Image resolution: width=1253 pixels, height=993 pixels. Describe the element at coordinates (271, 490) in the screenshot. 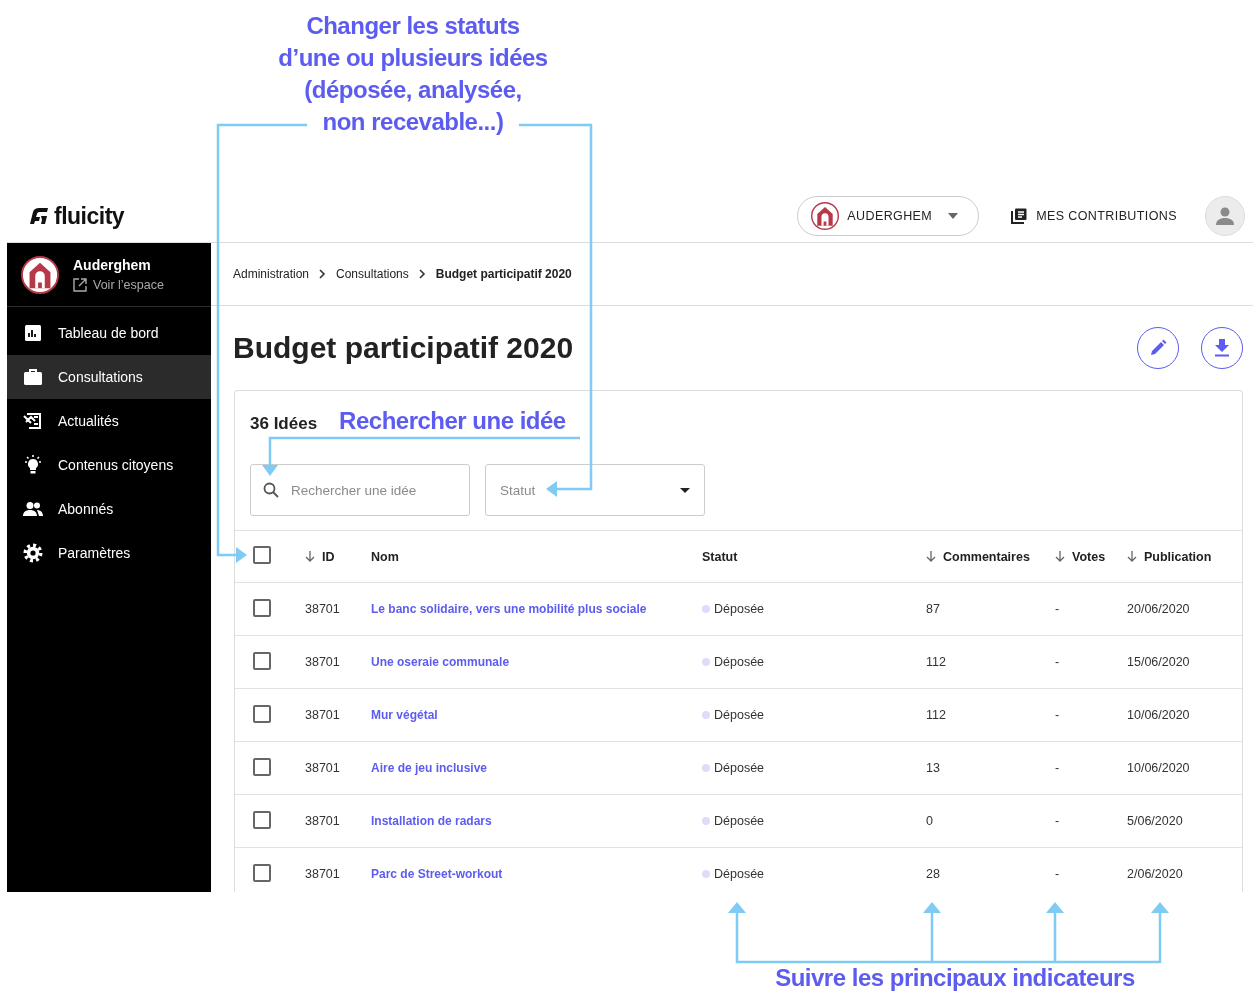

I see `search-icon` at that location.